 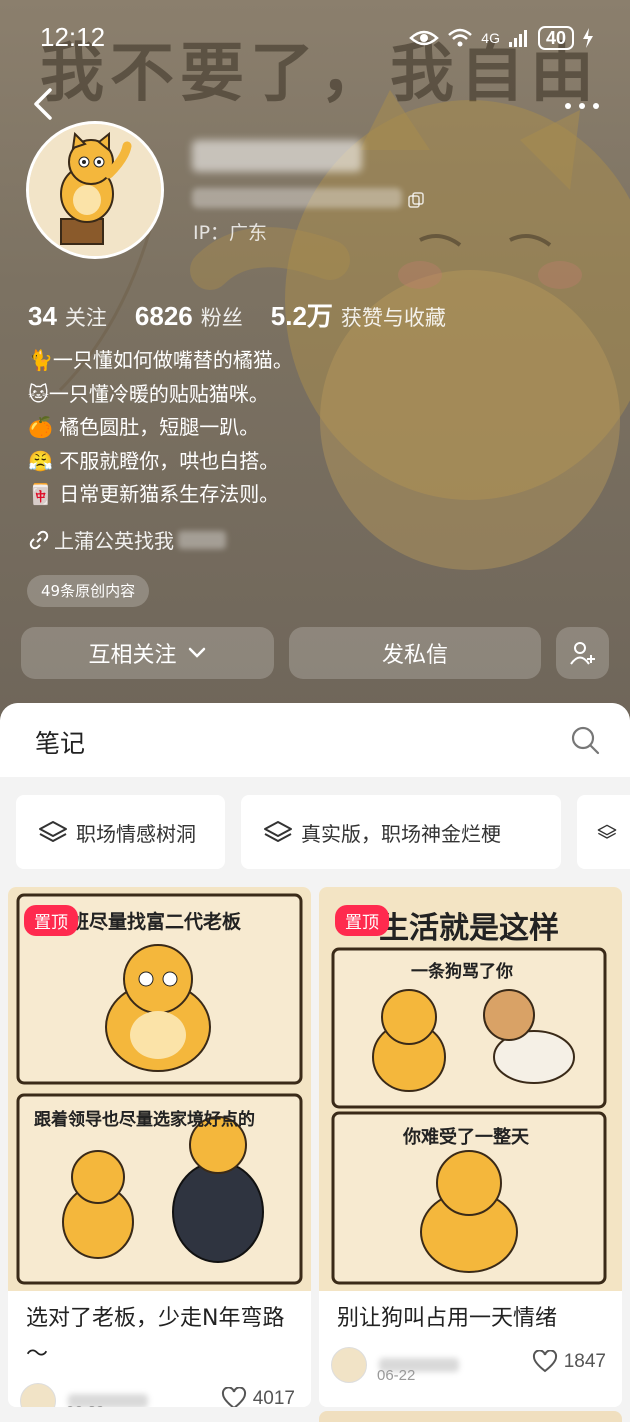 I want to click on link-icon, so click(x=39, y=539).